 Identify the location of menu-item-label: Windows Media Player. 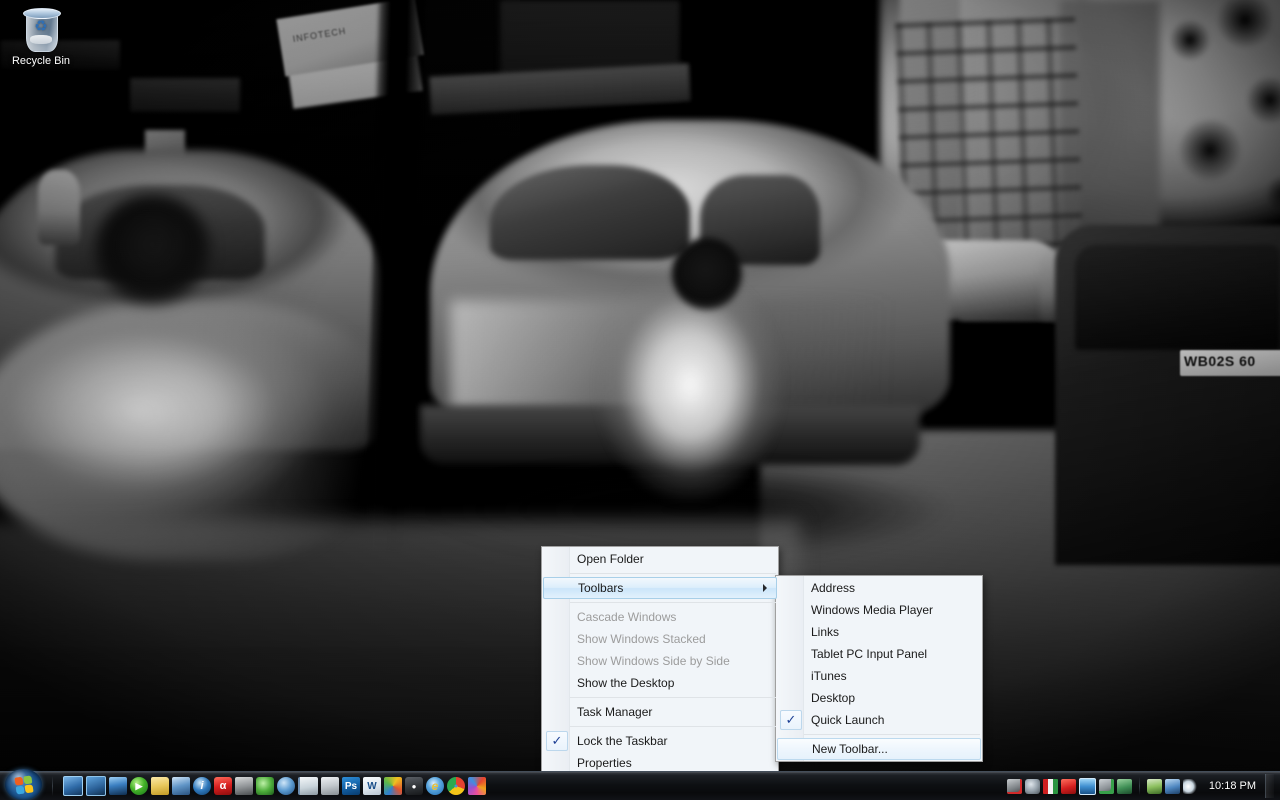
(872, 610).